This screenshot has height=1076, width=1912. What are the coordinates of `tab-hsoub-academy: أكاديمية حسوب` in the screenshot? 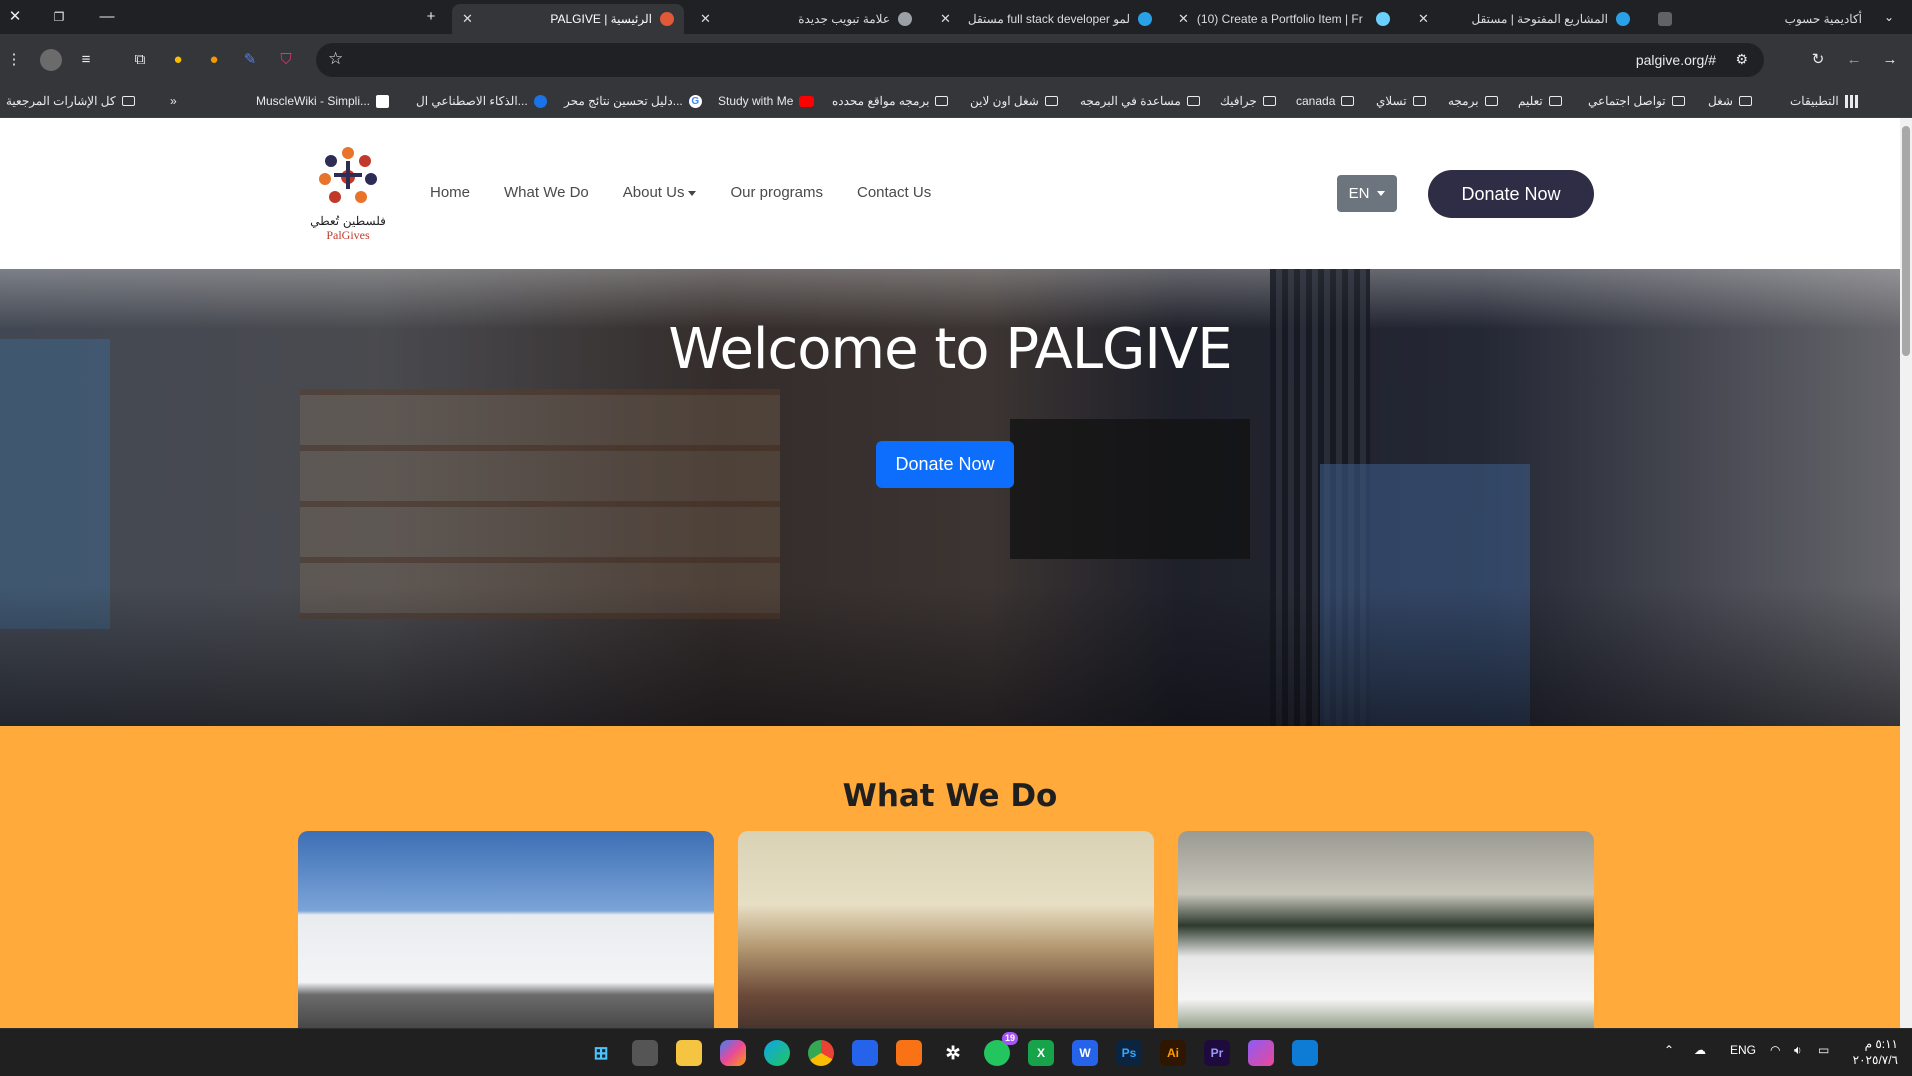 It's located at (1760, 19).